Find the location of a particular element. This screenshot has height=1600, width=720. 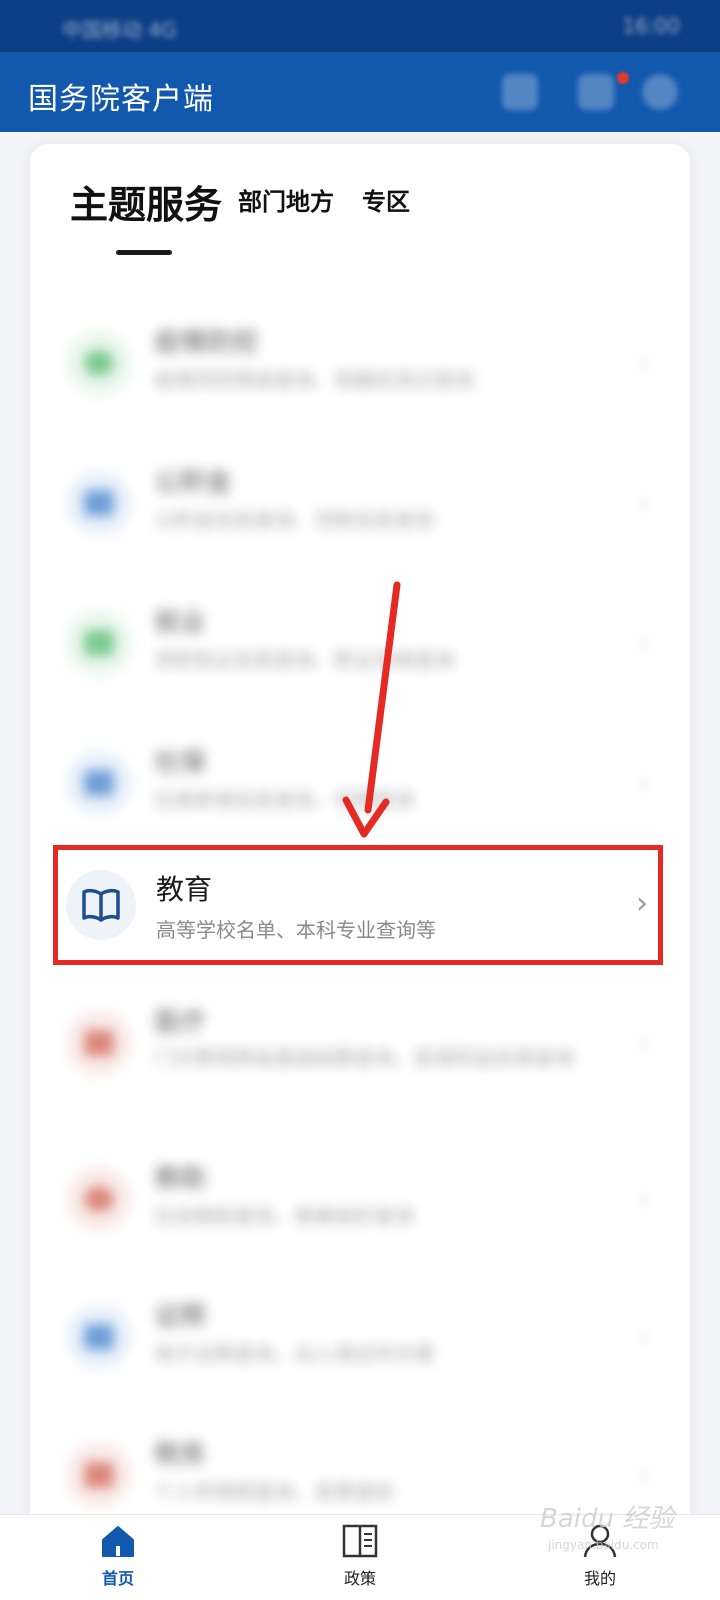

nav-policy: 政策 is located at coordinates (360, 1560).